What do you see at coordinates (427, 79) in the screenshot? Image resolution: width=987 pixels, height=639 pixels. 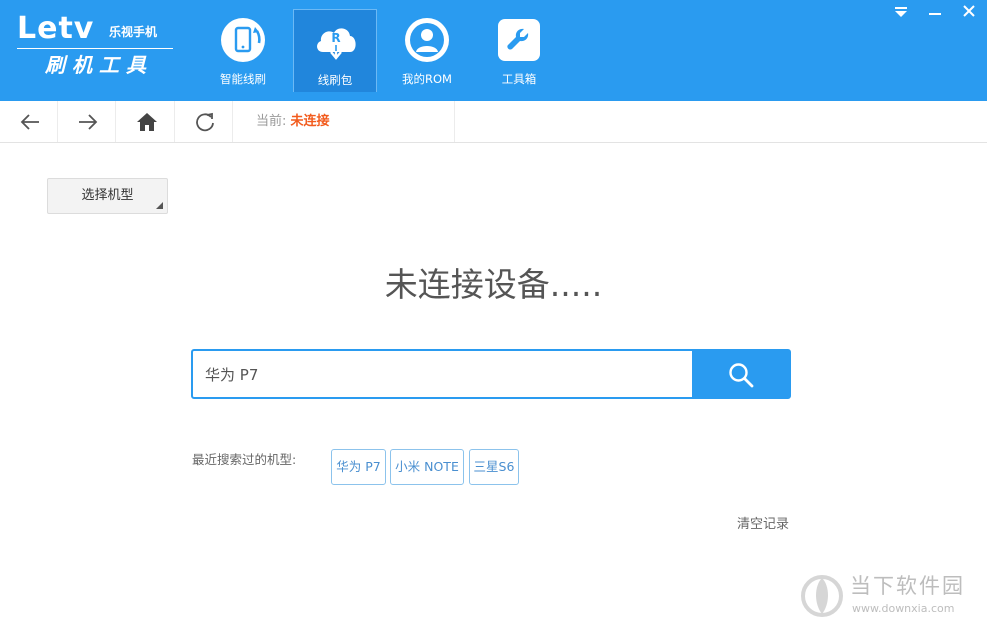 I see `tab-label: 我的ROM` at bounding box center [427, 79].